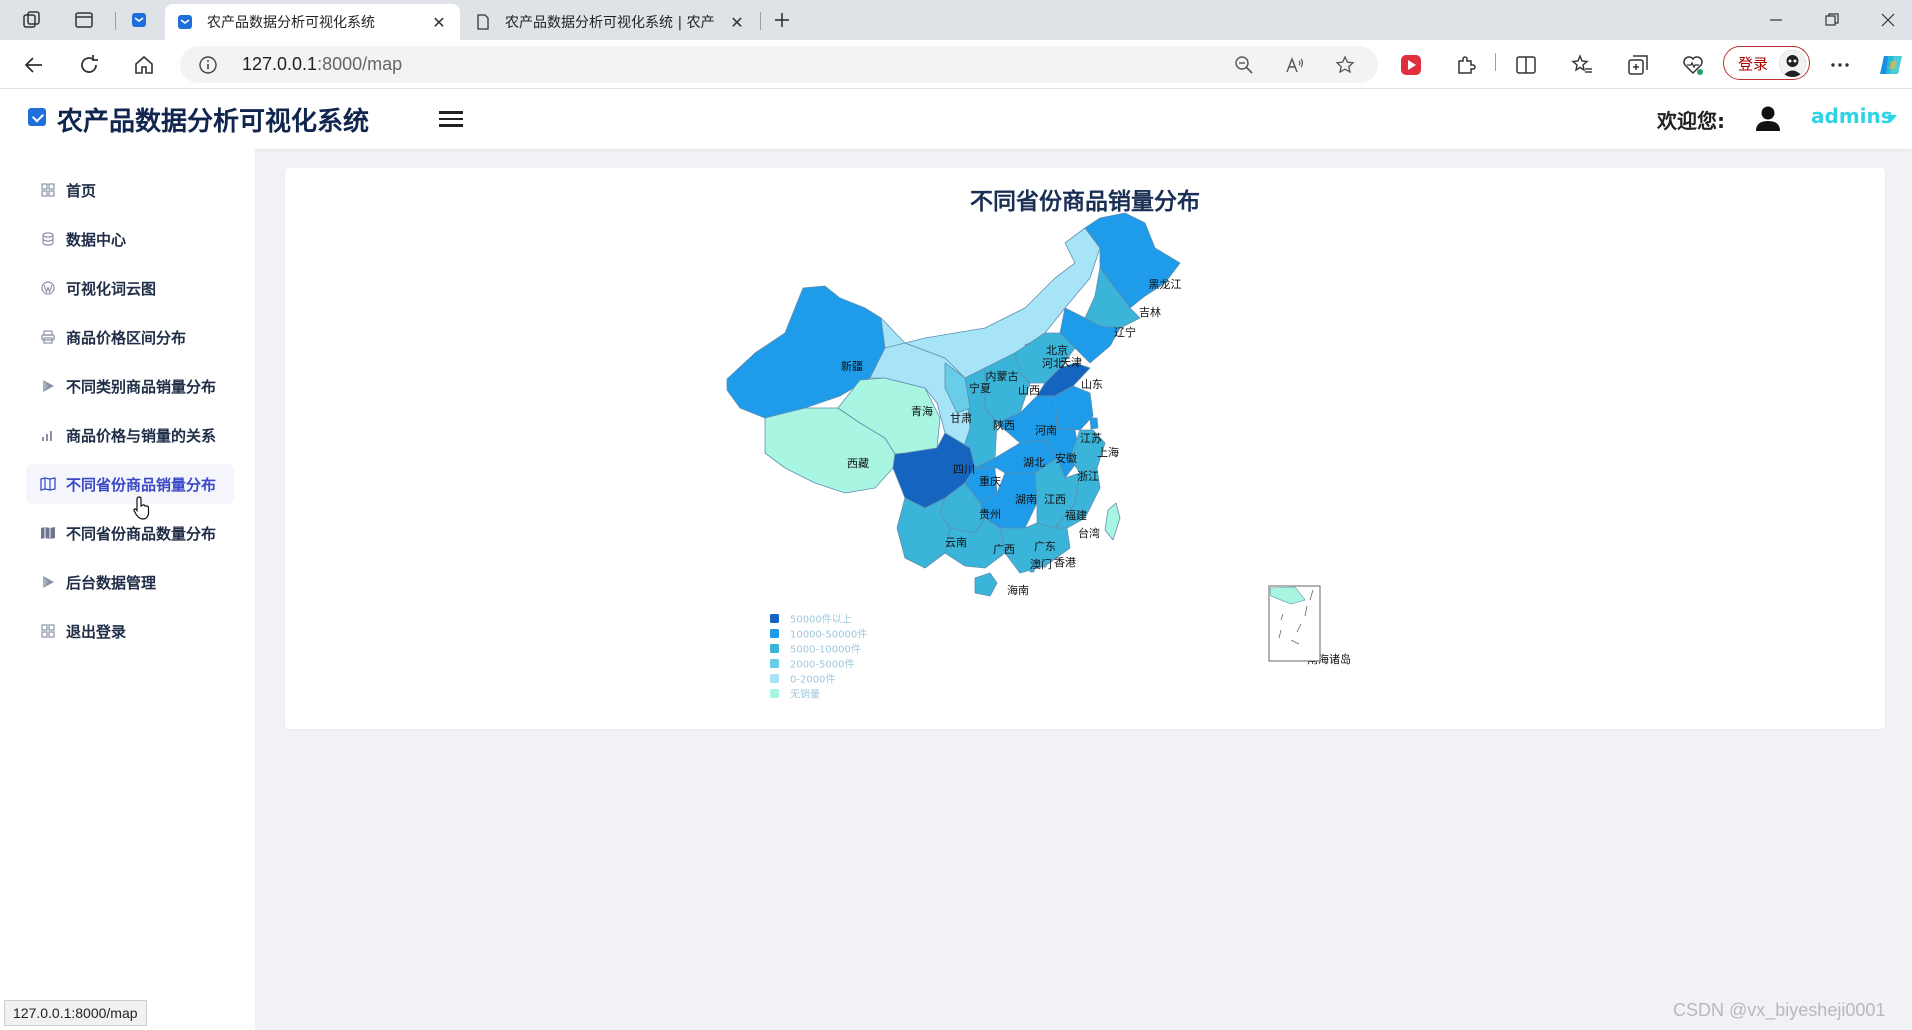  What do you see at coordinates (1582, 65) in the screenshot?
I see `favorites-icon` at bounding box center [1582, 65].